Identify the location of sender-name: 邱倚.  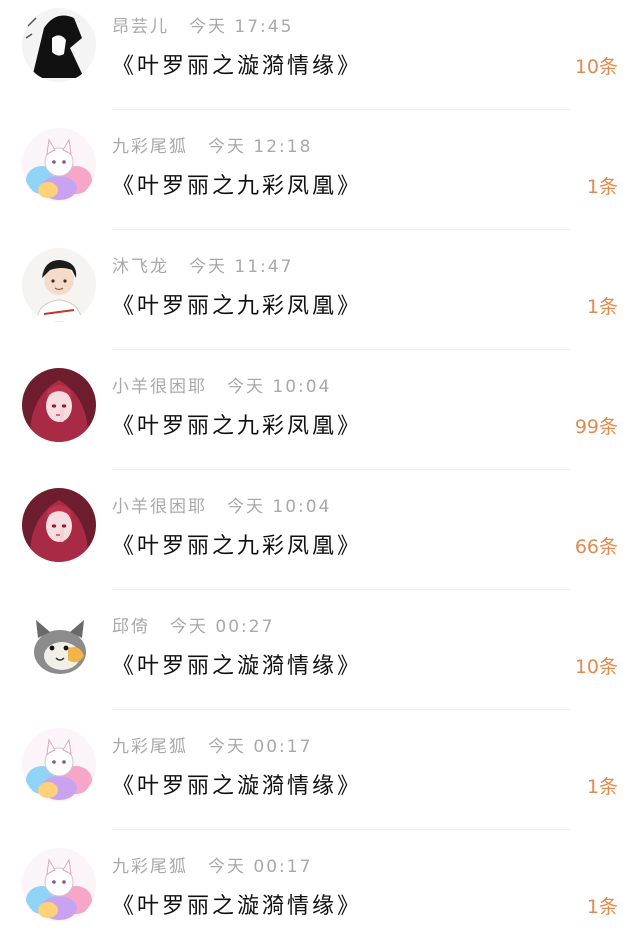
(131, 627).